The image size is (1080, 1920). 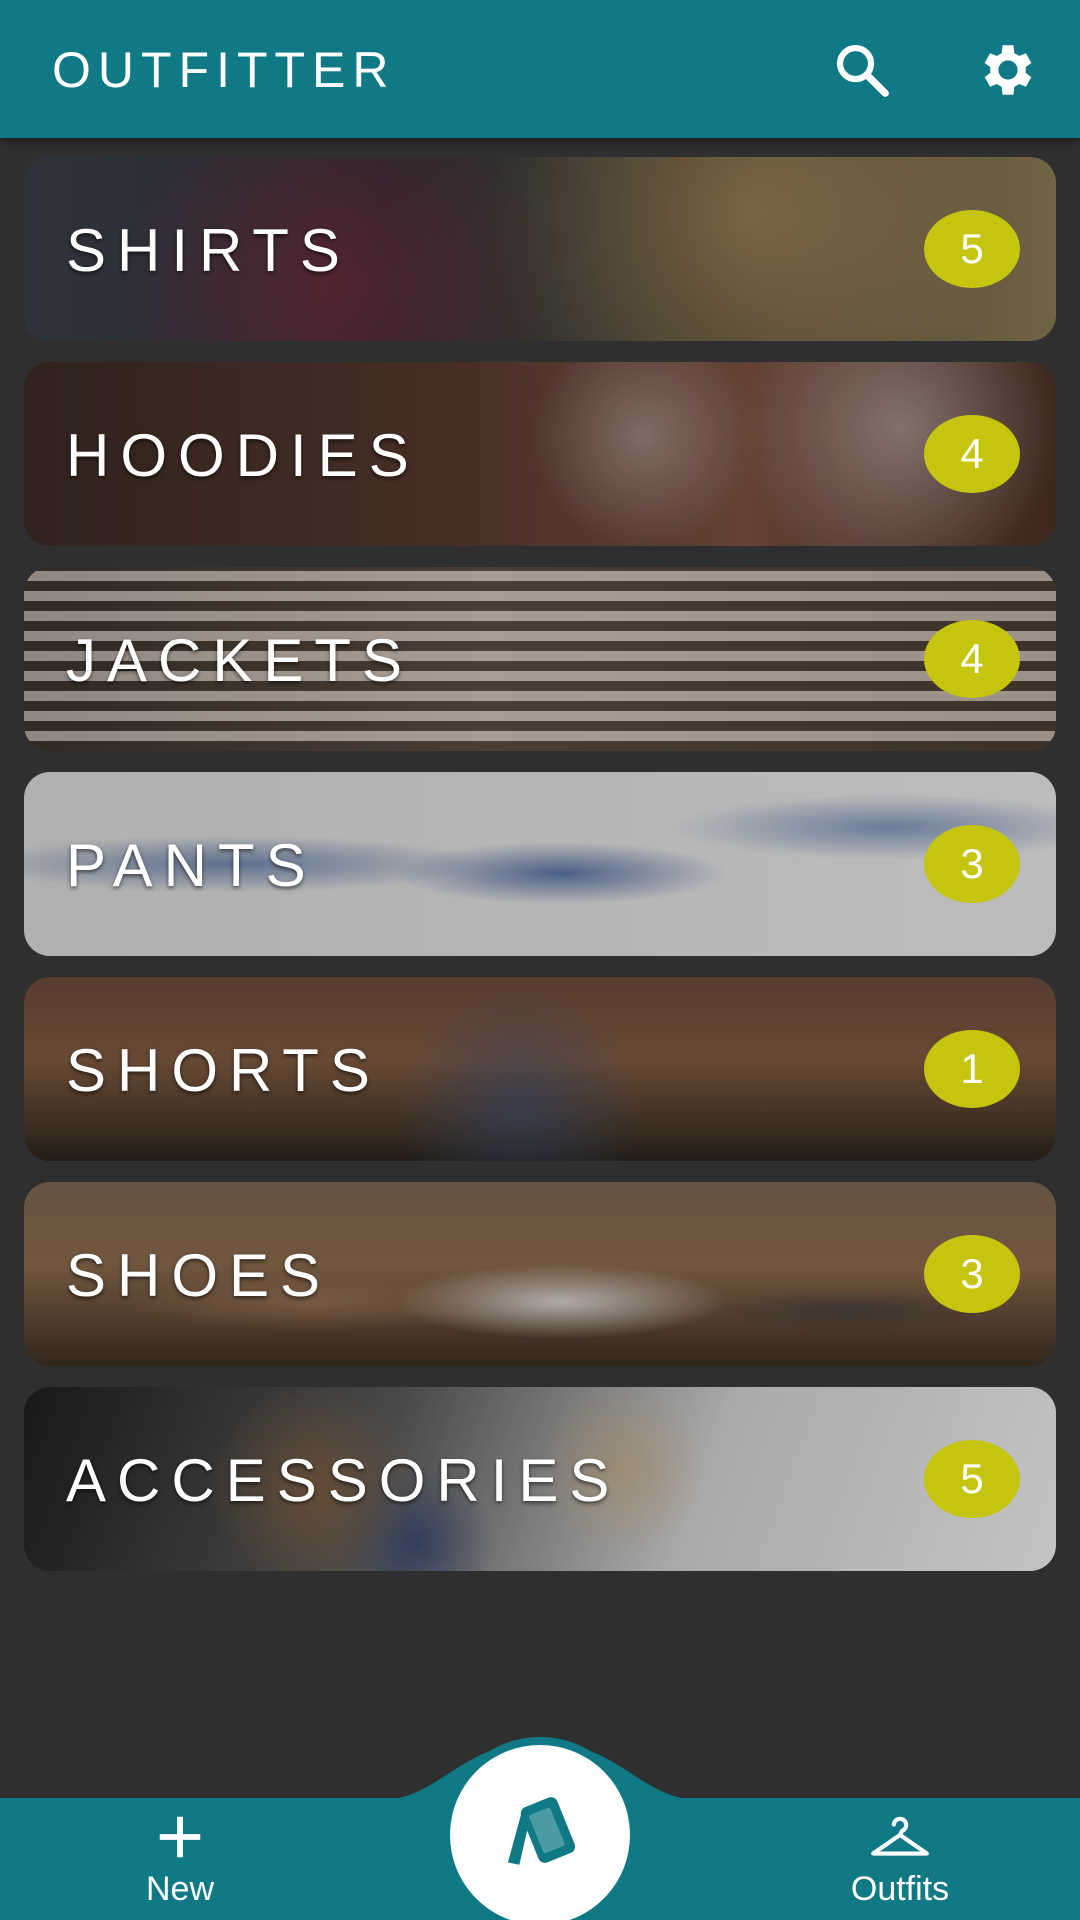 What do you see at coordinates (900, 1889) in the screenshot?
I see `nav-outfits-label: Outfits` at bounding box center [900, 1889].